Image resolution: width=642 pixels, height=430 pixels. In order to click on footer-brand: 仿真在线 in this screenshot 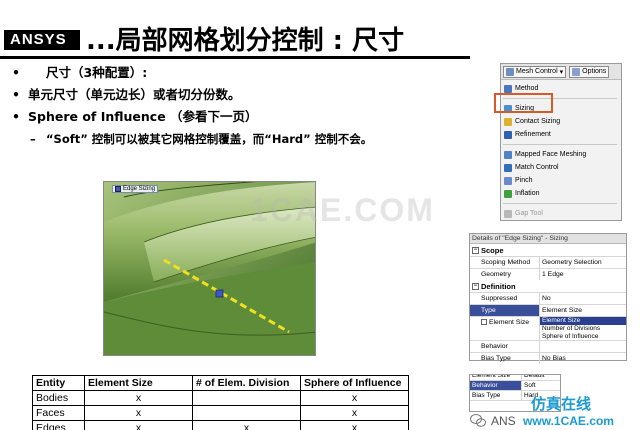, I will do `click(561, 404)`.